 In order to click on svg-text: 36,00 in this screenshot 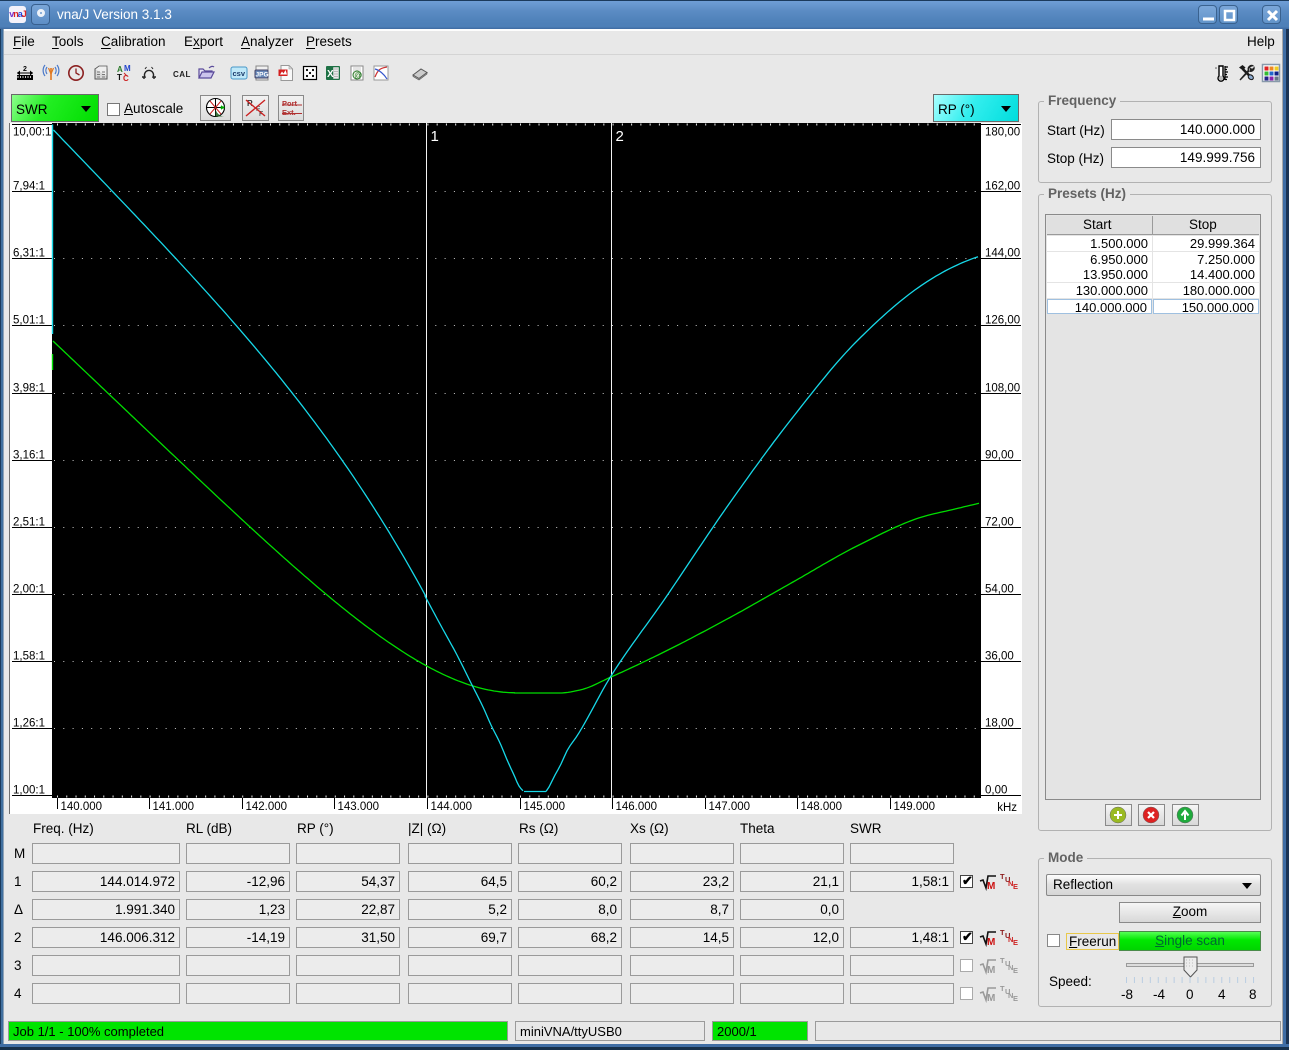, I will do `click(999, 657)`.